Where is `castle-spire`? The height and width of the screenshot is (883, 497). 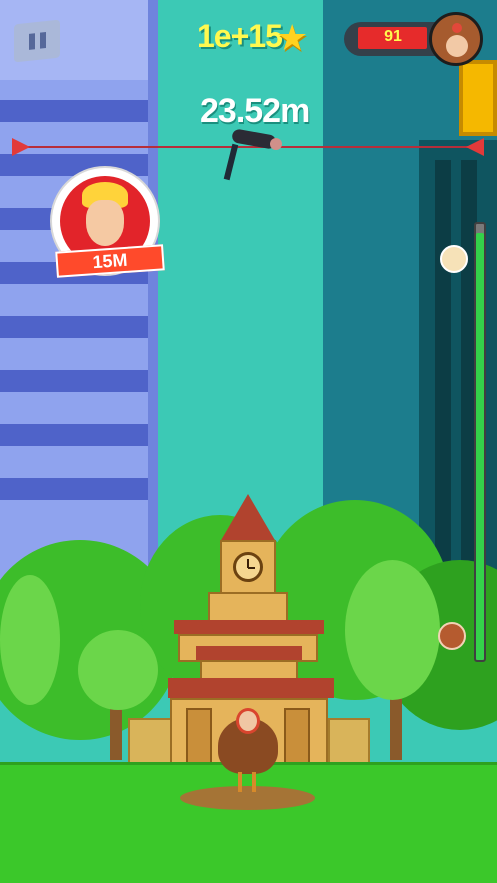
castle-spire is located at coordinates (248, 518).